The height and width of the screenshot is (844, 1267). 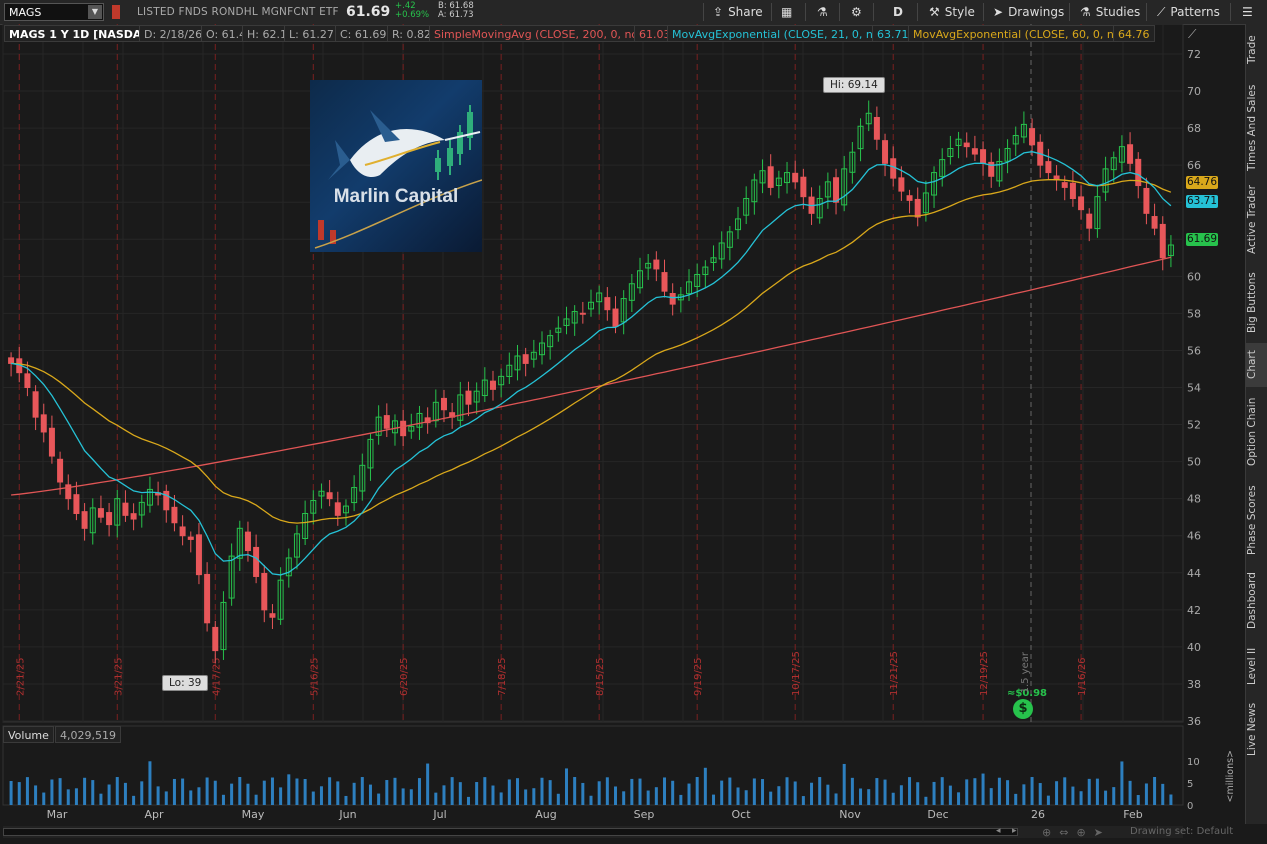 What do you see at coordinates (1195, 34) in the screenshot?
I see `chart-style-icon: ⟋` at bounding box center [1195, 34].